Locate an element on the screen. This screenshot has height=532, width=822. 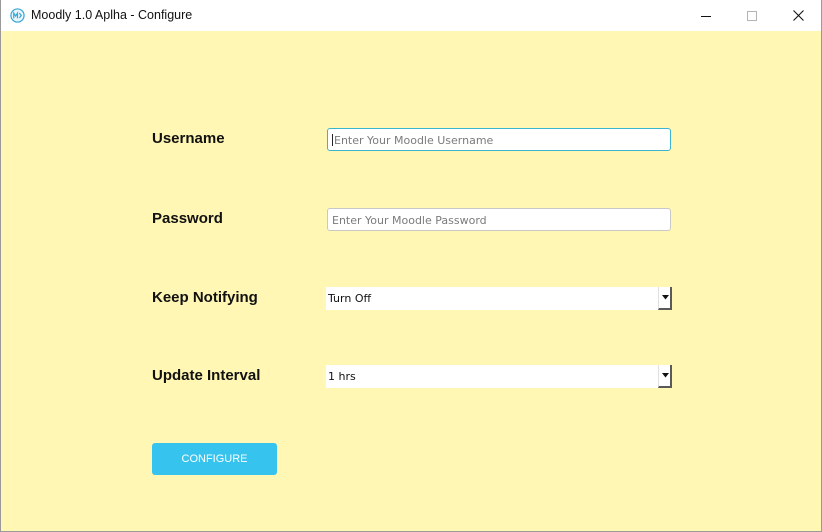
minimize-button is located at coordinates (706, 15).